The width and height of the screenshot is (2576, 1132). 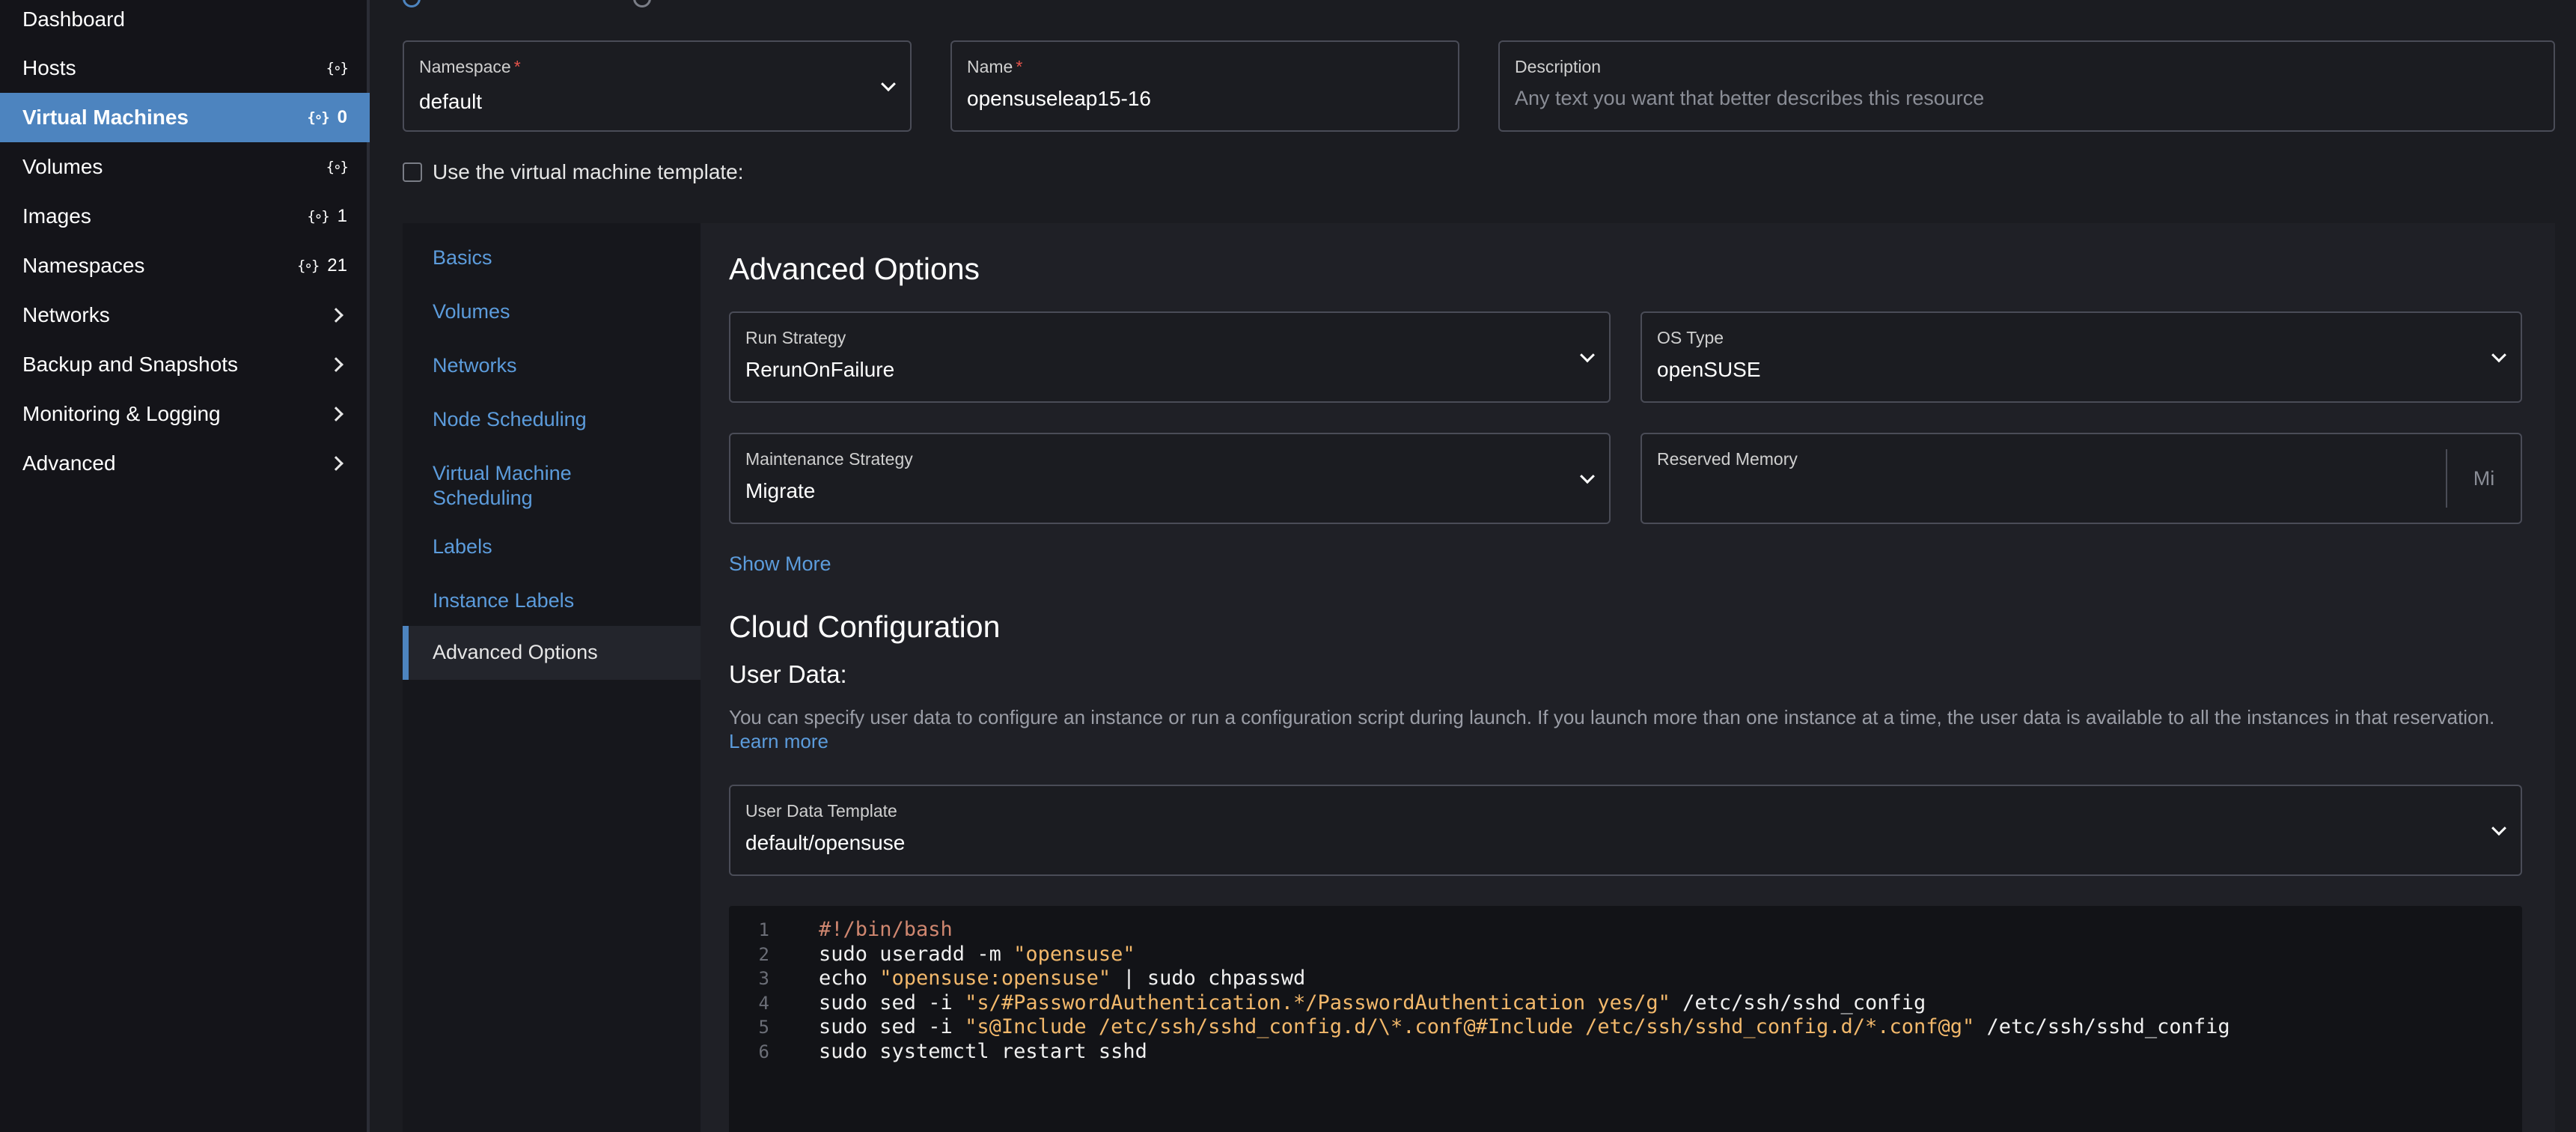 I want to click on run-strategy-label: Run Strategy, so click(x=796, y=337).